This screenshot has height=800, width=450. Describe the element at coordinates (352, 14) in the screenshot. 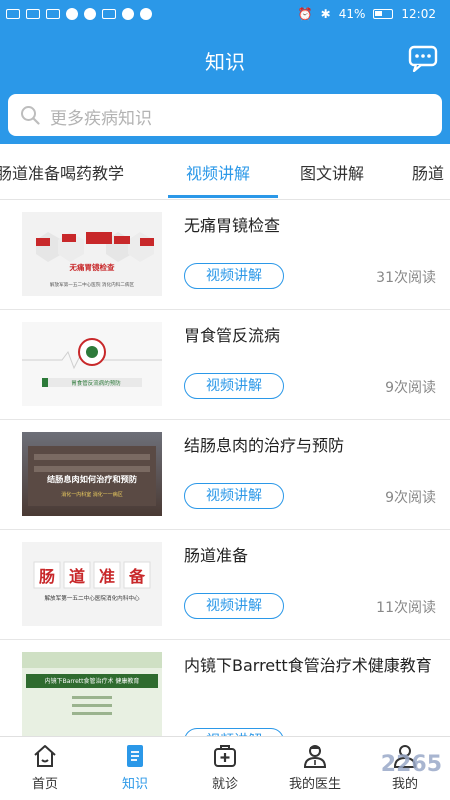

I see `battery-percent: 41%` at that location.